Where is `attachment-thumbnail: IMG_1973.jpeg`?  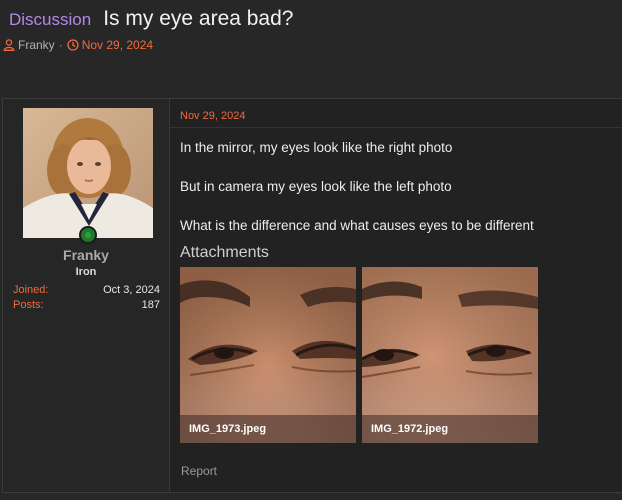 attachment-thumbnail: IMG_1973.jpeg is located at coordinates (268, 355).